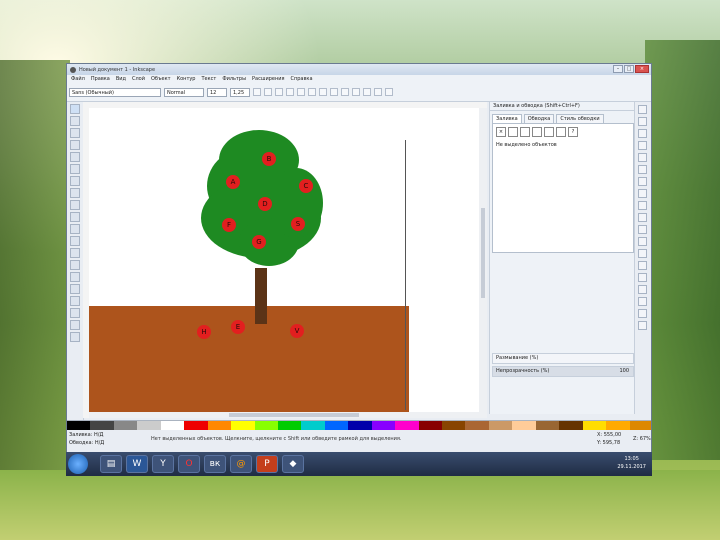  I want to click on spiral-tool-icon, so click(75, 217).